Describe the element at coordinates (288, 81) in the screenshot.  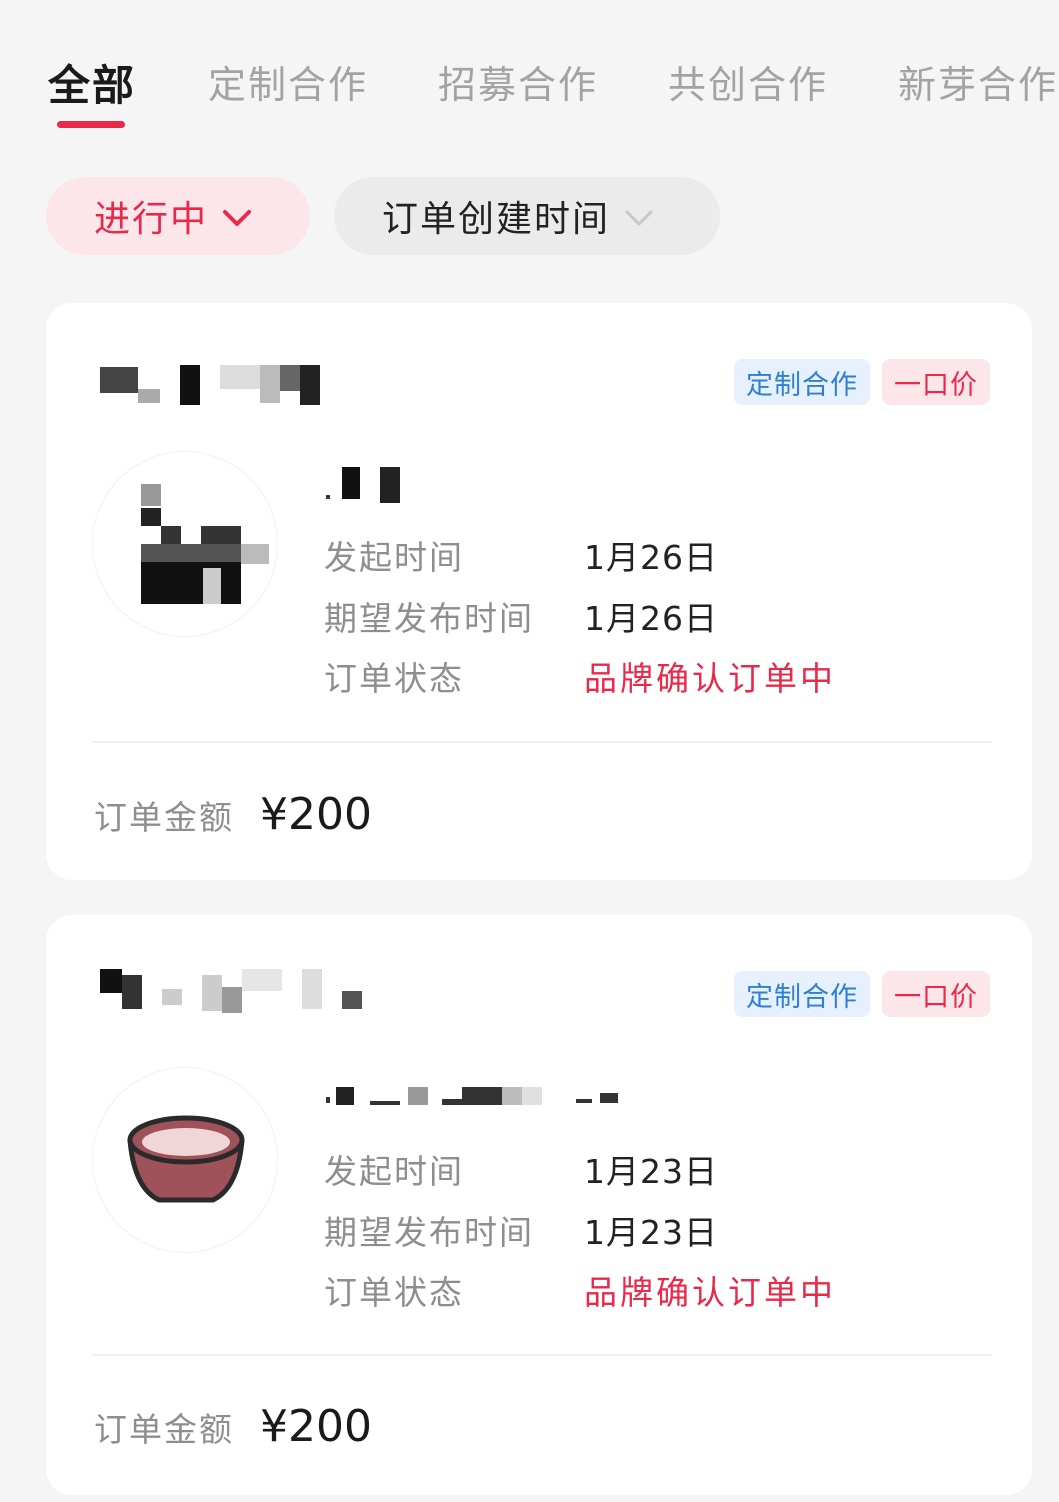
I see `tab-custom-cooperation: 定制合作` at that location.